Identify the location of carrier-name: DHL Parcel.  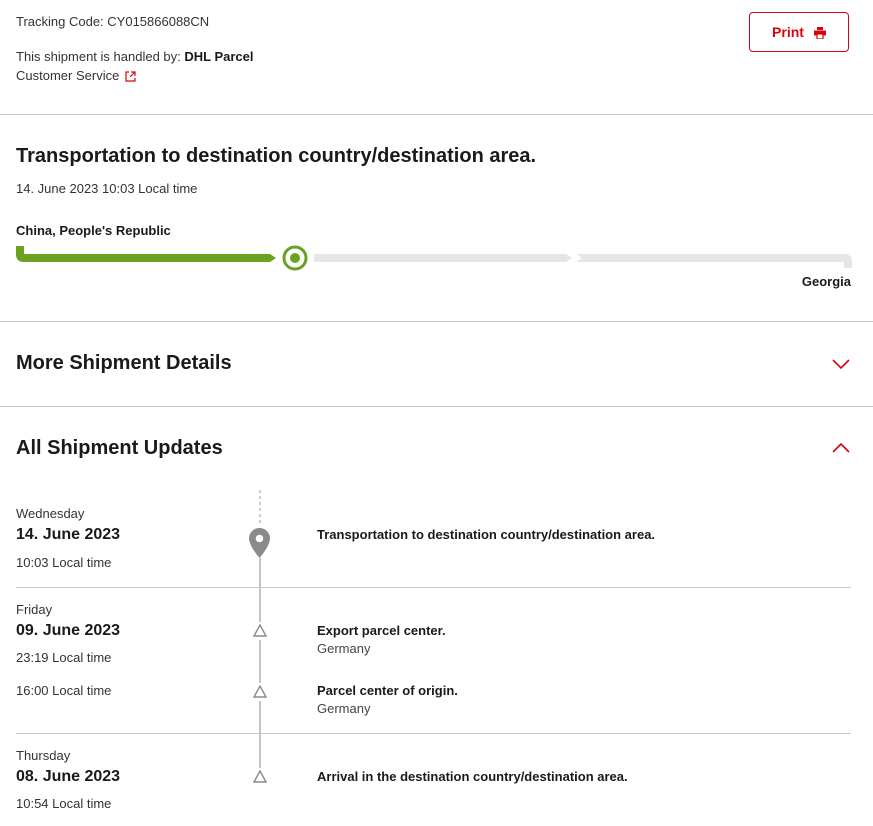
(219, 56).